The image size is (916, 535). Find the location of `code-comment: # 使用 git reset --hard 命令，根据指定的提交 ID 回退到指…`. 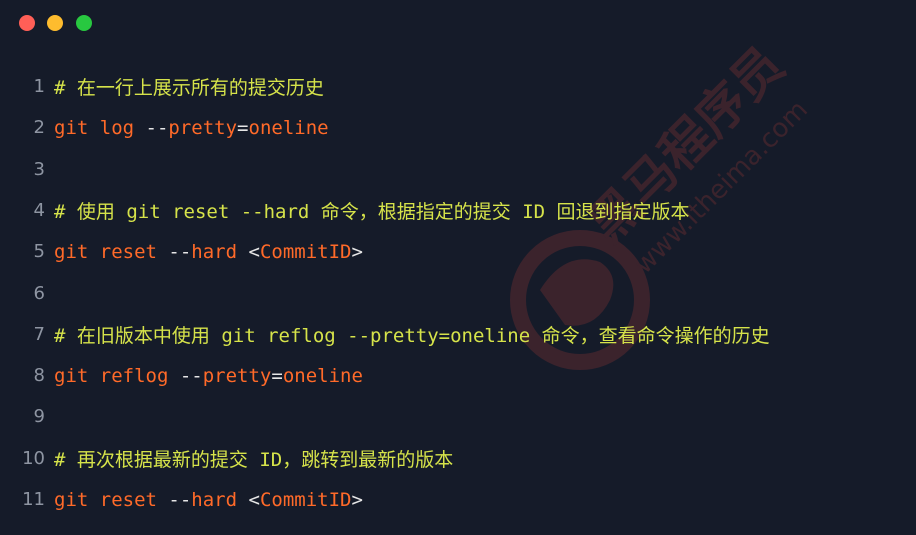

code-comment: # 使用 git reset --hard 命令，根据指定的提交 ID 回退到指… is located at coordinates (372, 211).